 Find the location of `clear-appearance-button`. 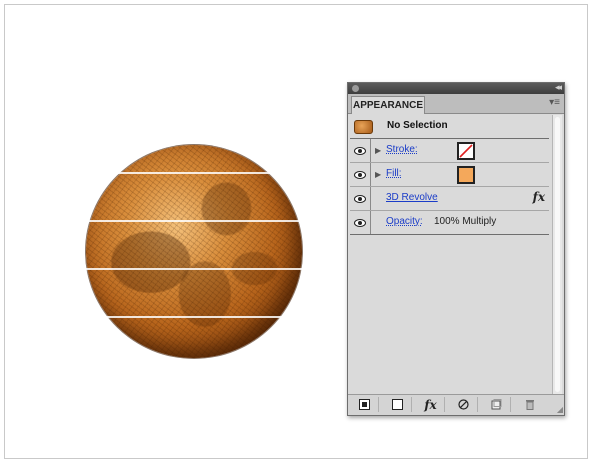

clear-appearance-button is located at coordinates (464, 404).